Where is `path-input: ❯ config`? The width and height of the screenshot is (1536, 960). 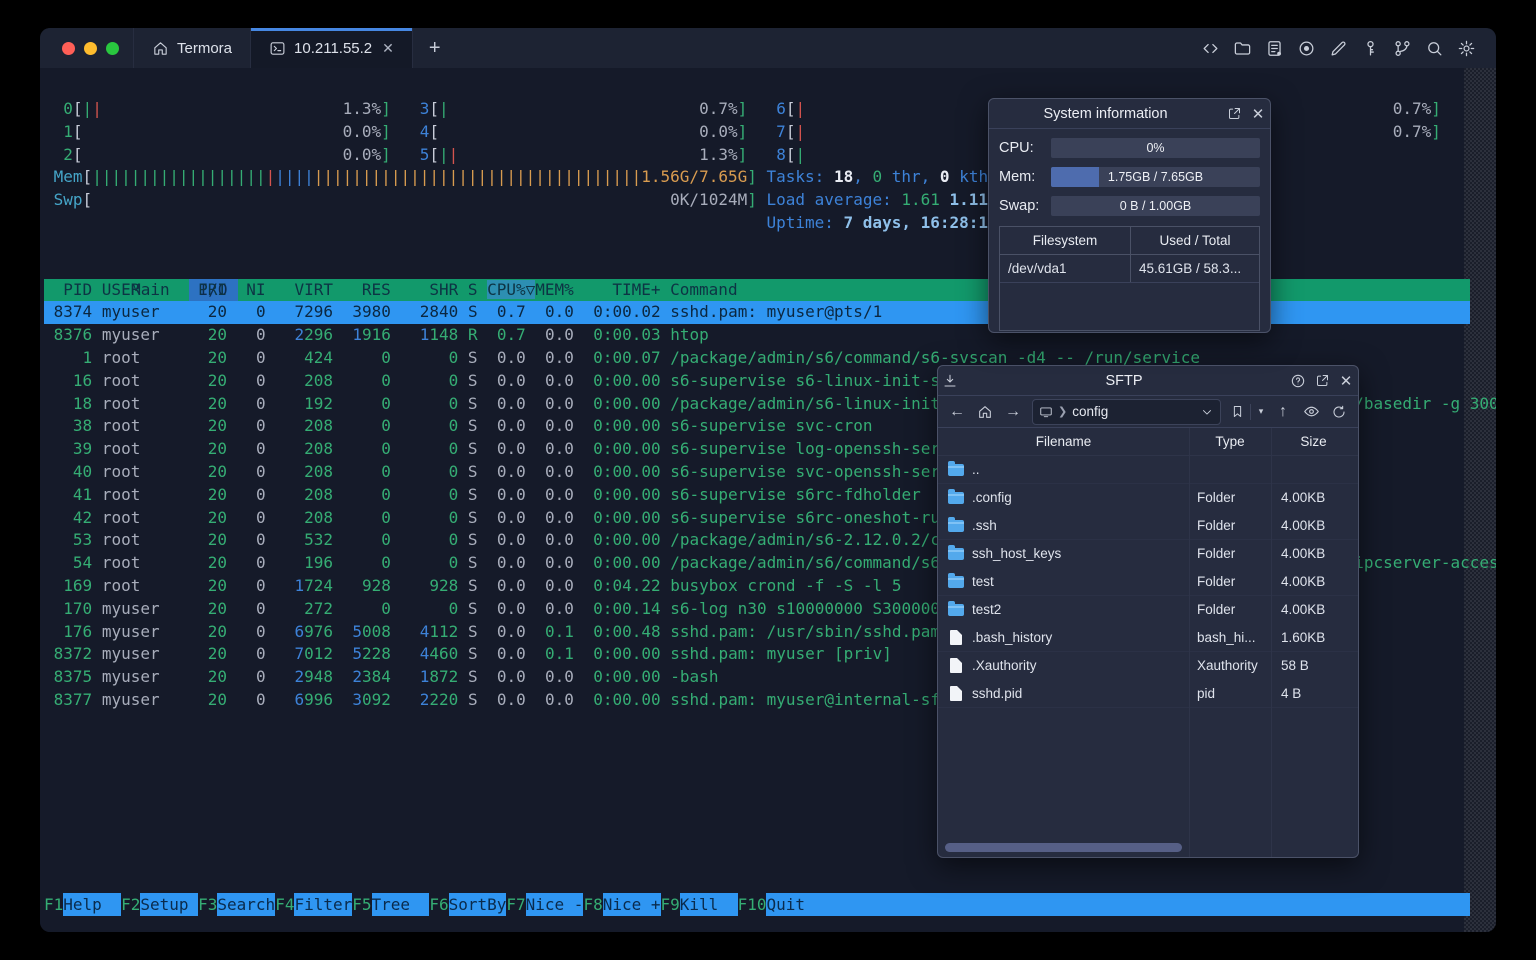 path-input: ❯ config is located at coordinates (1126, 411).